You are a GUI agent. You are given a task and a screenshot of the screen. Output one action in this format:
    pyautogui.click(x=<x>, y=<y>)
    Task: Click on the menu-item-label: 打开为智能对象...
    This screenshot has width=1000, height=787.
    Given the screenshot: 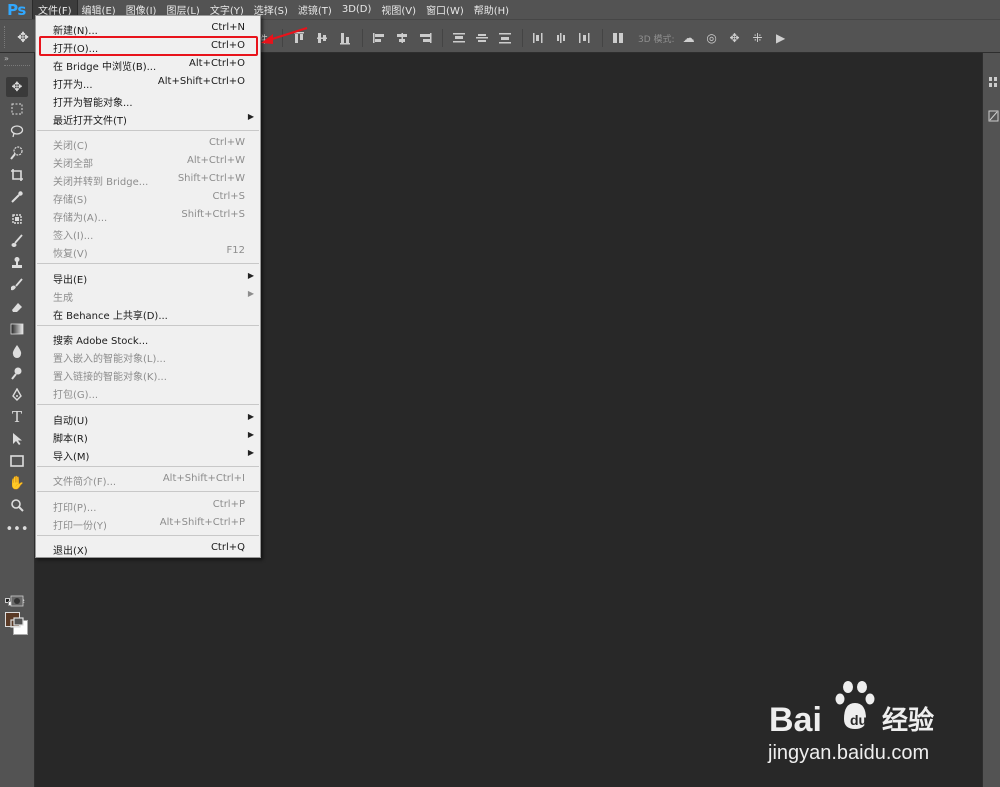 What is the action you would take?
    pyautogui.click(x=93, y=103)
    